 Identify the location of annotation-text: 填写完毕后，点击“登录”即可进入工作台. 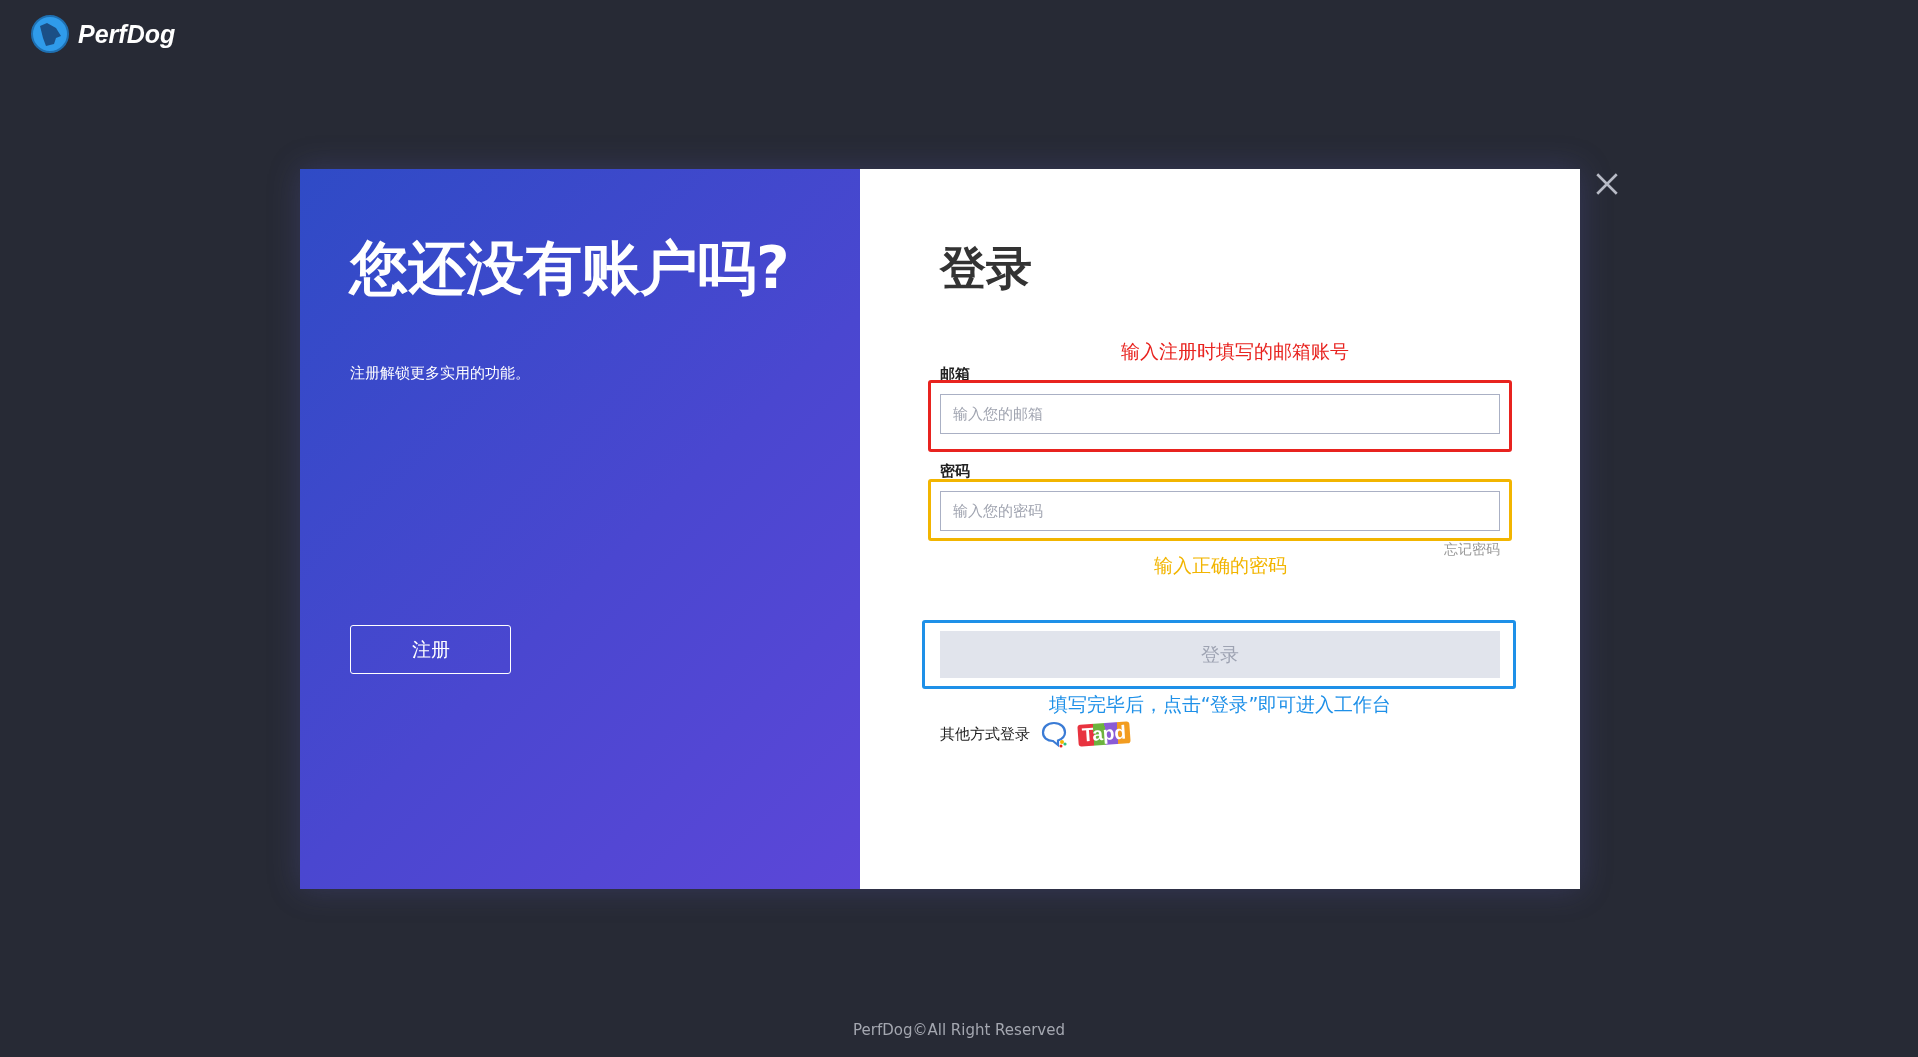
(1220, 705).